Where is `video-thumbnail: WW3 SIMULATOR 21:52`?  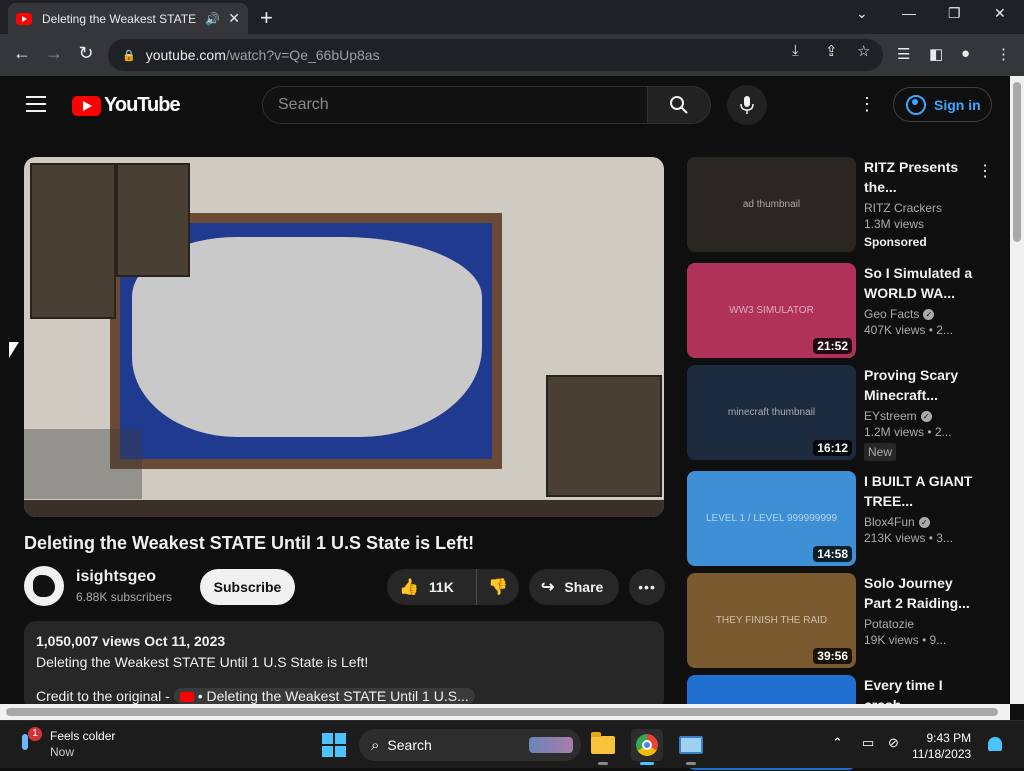
video-thumbnail: WW3 SIMULATOR 21:52 is located at coordinates (771, 310).